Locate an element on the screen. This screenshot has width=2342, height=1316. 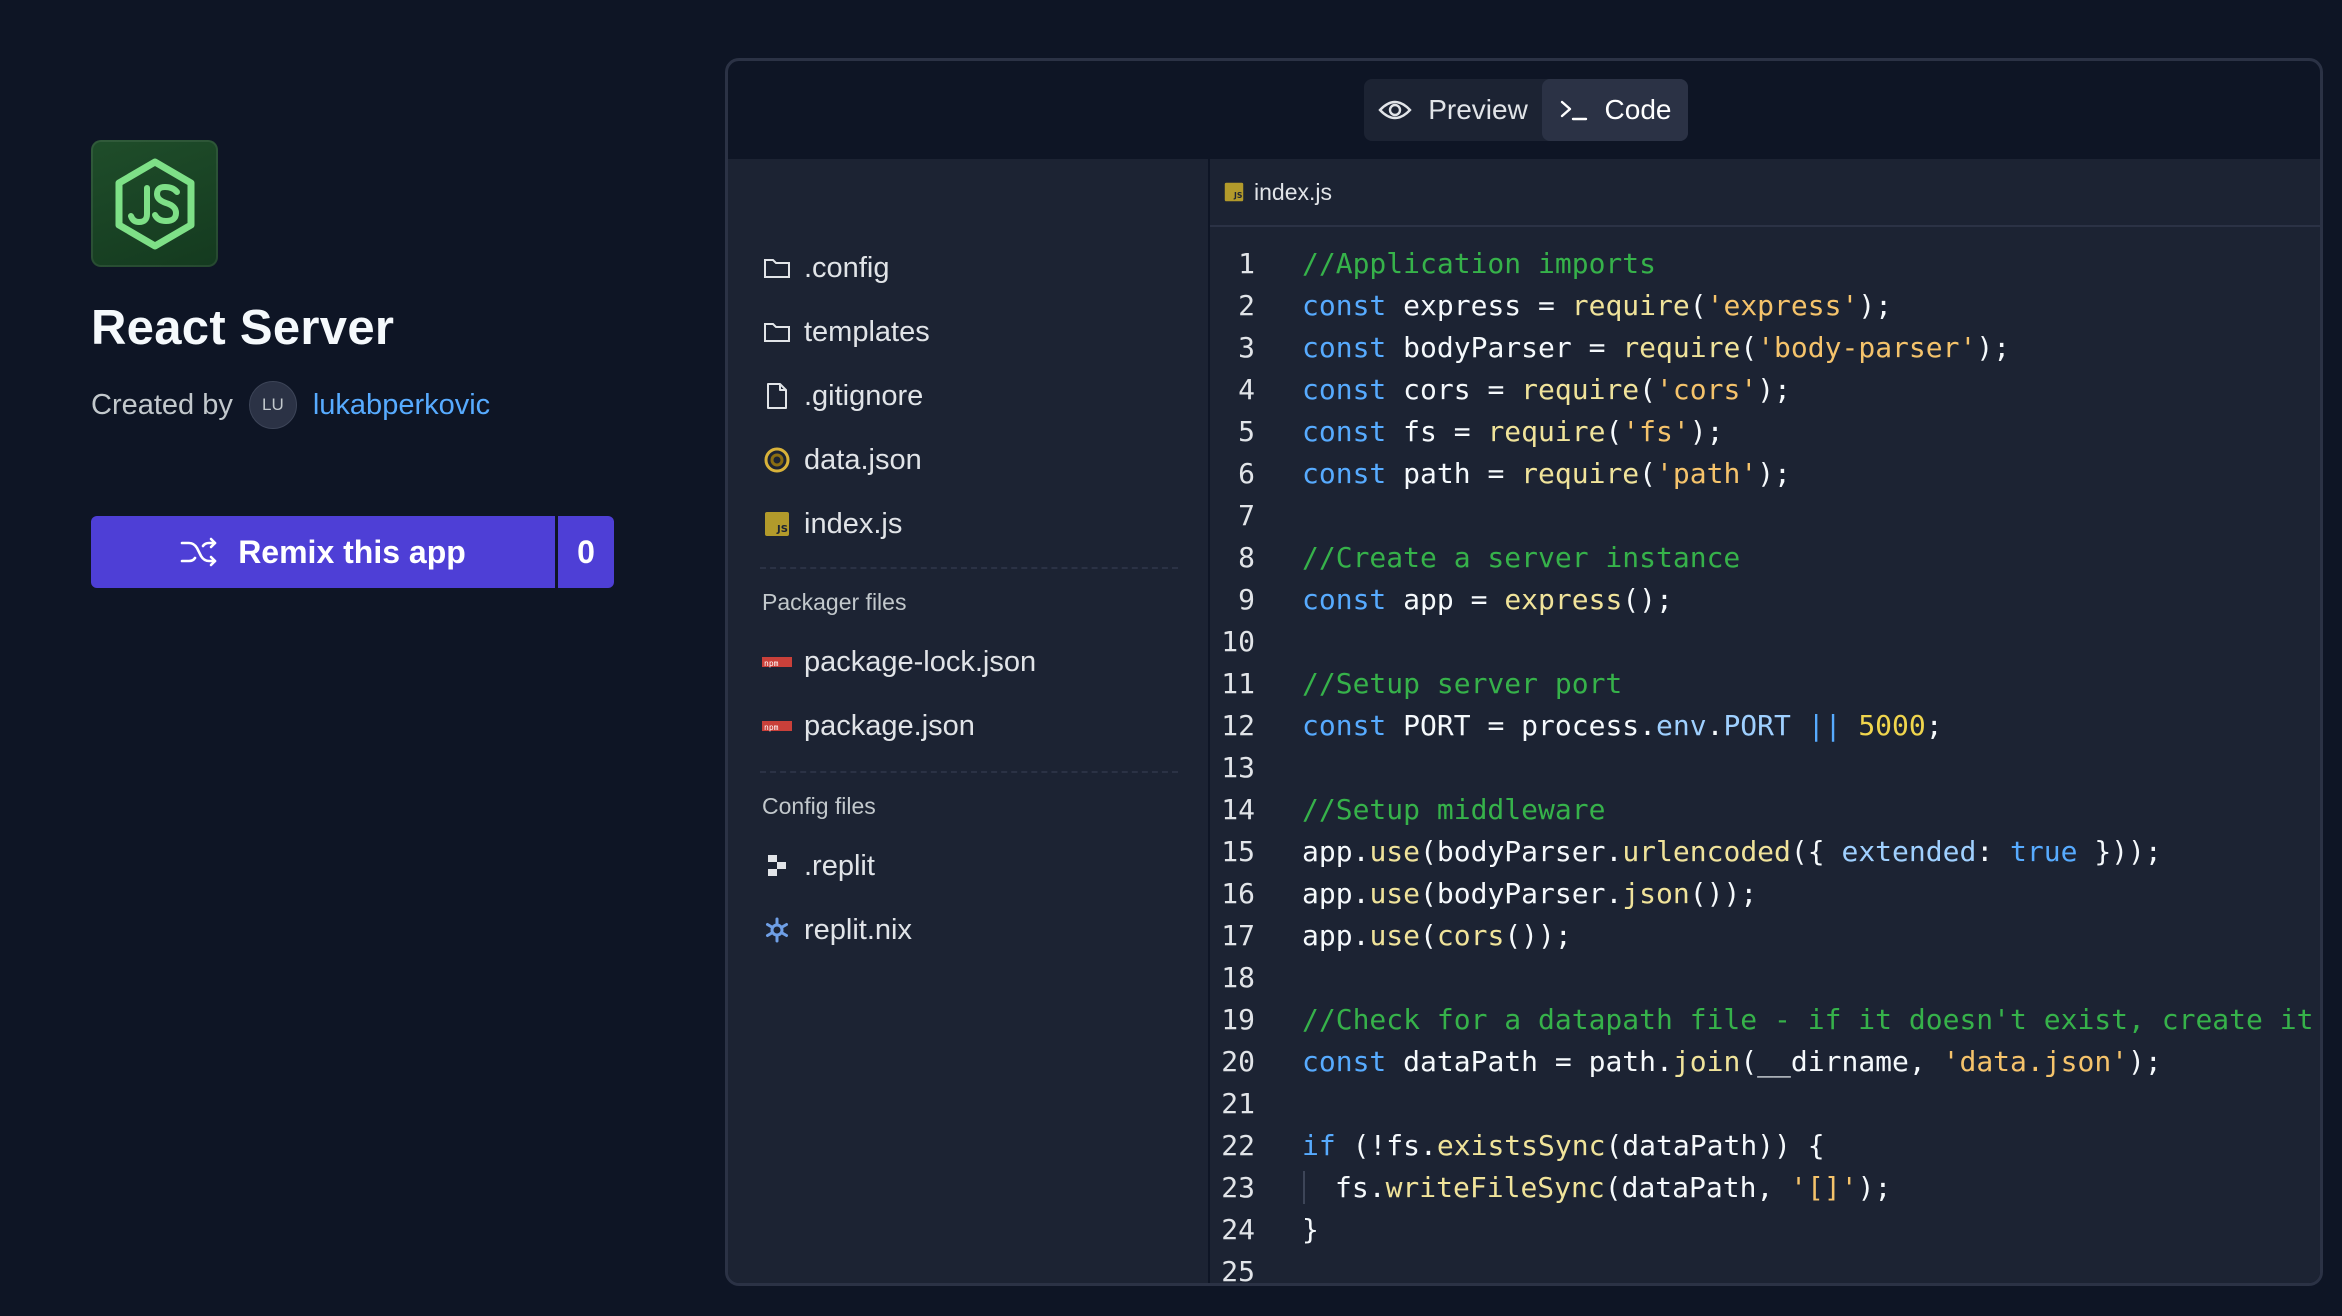
created-by-label: Created by is located at coordinates (162, 404).